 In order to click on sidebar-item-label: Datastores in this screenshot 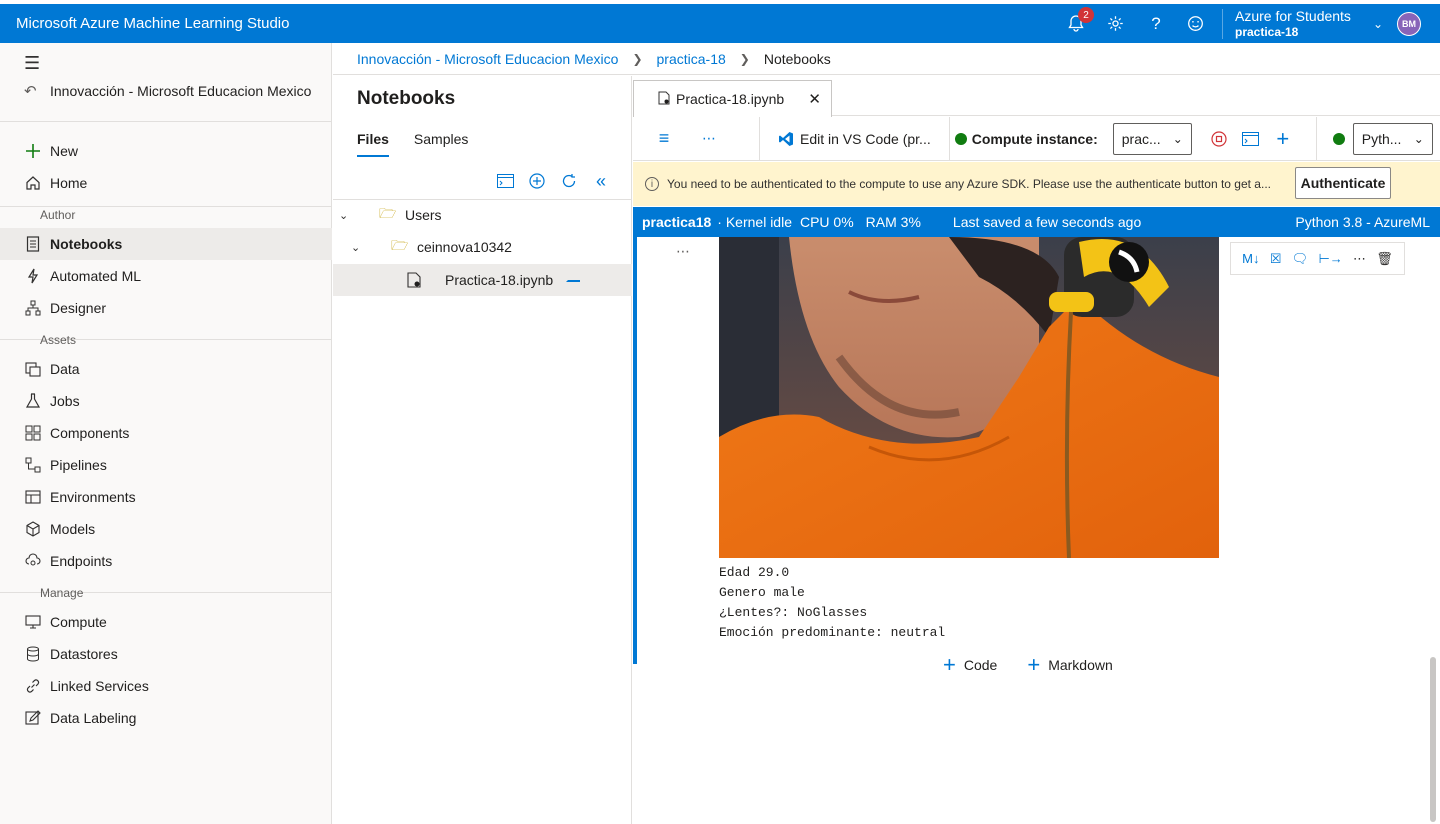, I will do `click(84, 654)`.